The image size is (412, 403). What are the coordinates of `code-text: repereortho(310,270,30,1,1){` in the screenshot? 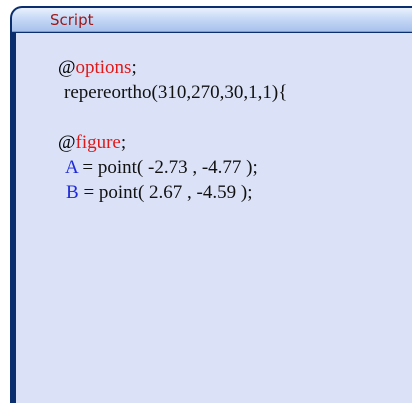 It's located at (176, 92).